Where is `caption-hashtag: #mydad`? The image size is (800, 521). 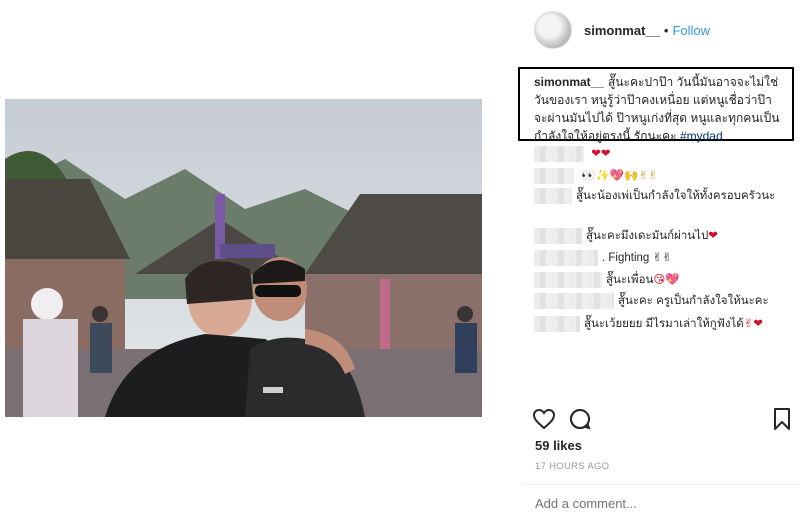
caption-hashtag: #mydad is located at coordinates (701, 136).